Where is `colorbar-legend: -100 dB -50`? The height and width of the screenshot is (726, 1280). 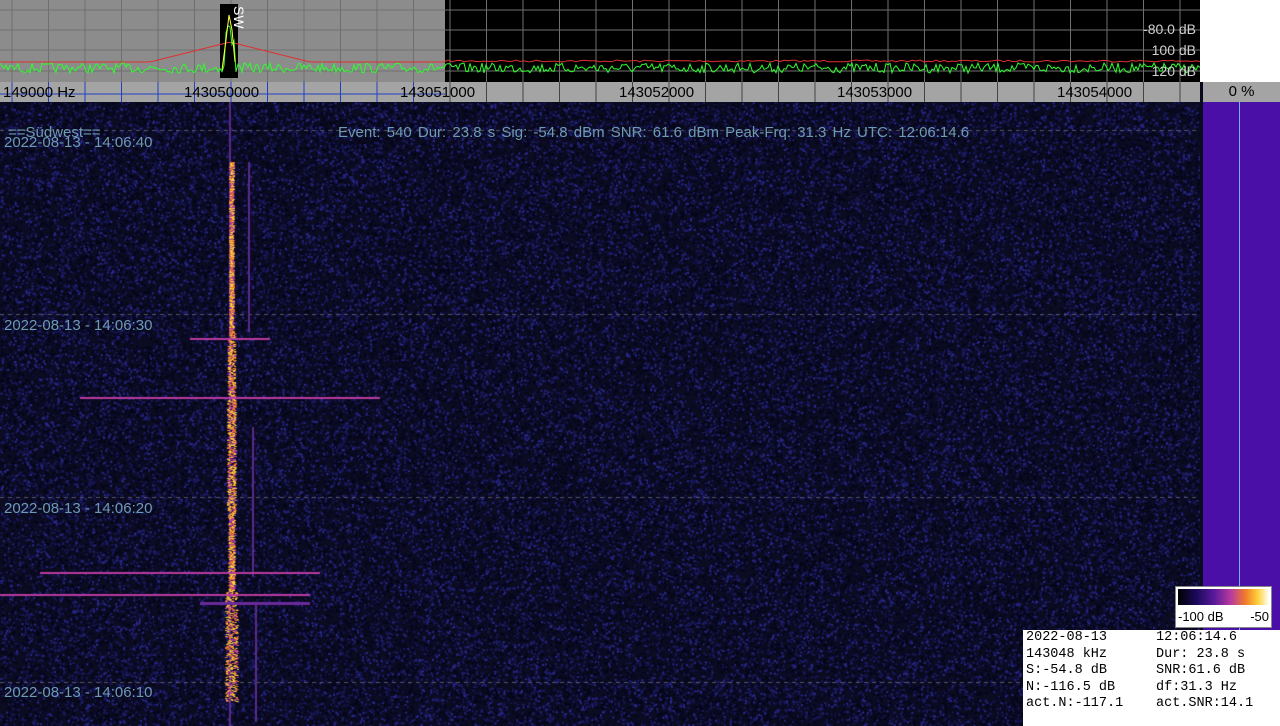
colorbar-legend: -100 dB -50 is located at coordinates (1223, 607).